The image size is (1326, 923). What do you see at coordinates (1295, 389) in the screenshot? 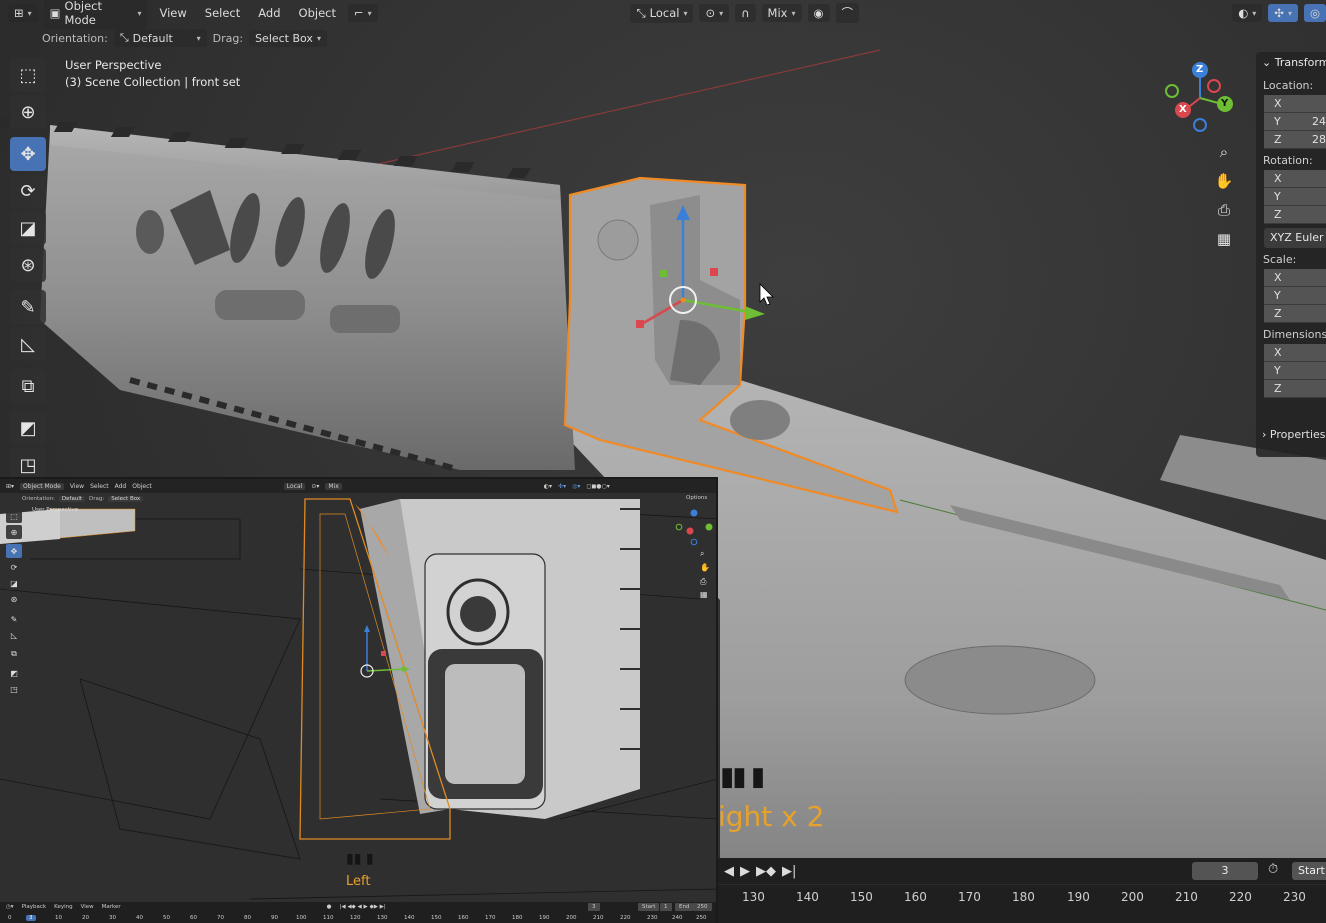
I see `dimensions-z-field: Z` at bounding box center [1295, 389].